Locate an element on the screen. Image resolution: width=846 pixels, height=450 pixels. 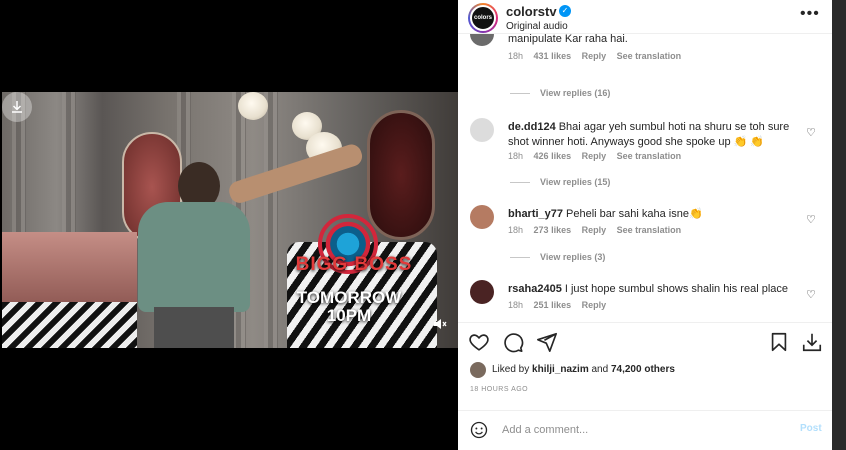
comment-username: de.dd124 is located at coordinates (532, 127).